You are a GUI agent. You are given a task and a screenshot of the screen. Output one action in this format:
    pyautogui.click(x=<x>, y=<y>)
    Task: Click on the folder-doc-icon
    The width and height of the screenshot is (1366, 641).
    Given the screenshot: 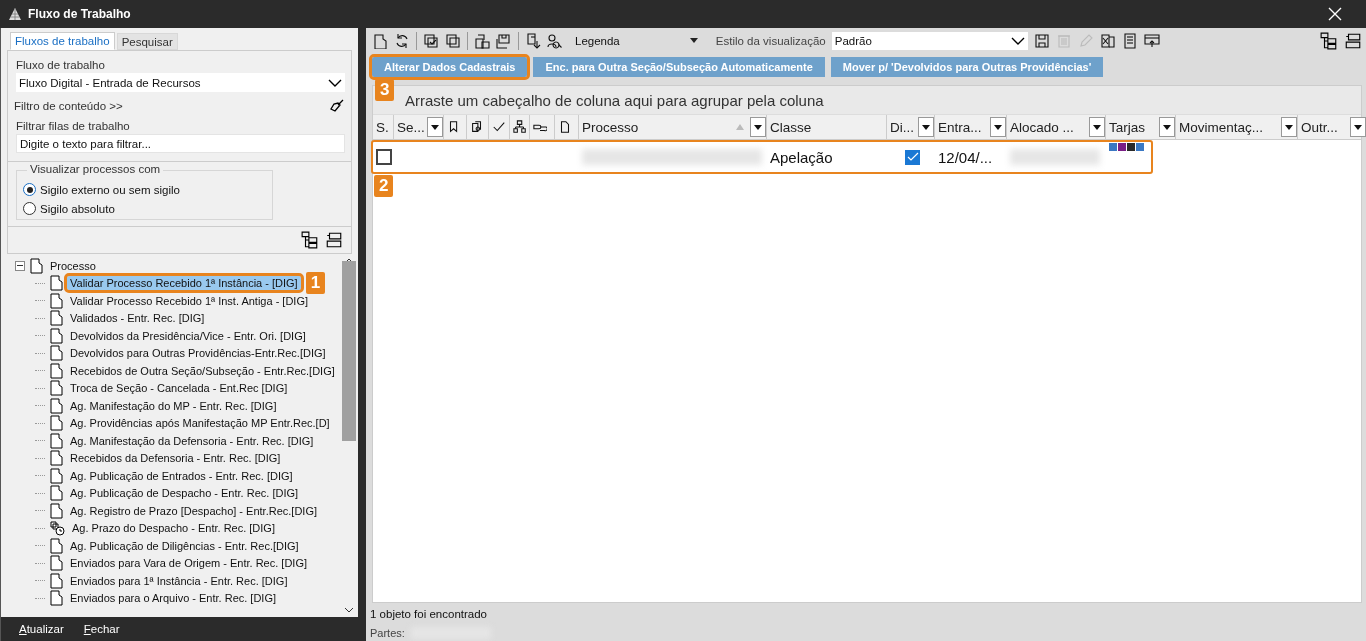 What is the action you would take?
    pyautogui.click(x=36, y=265)
    